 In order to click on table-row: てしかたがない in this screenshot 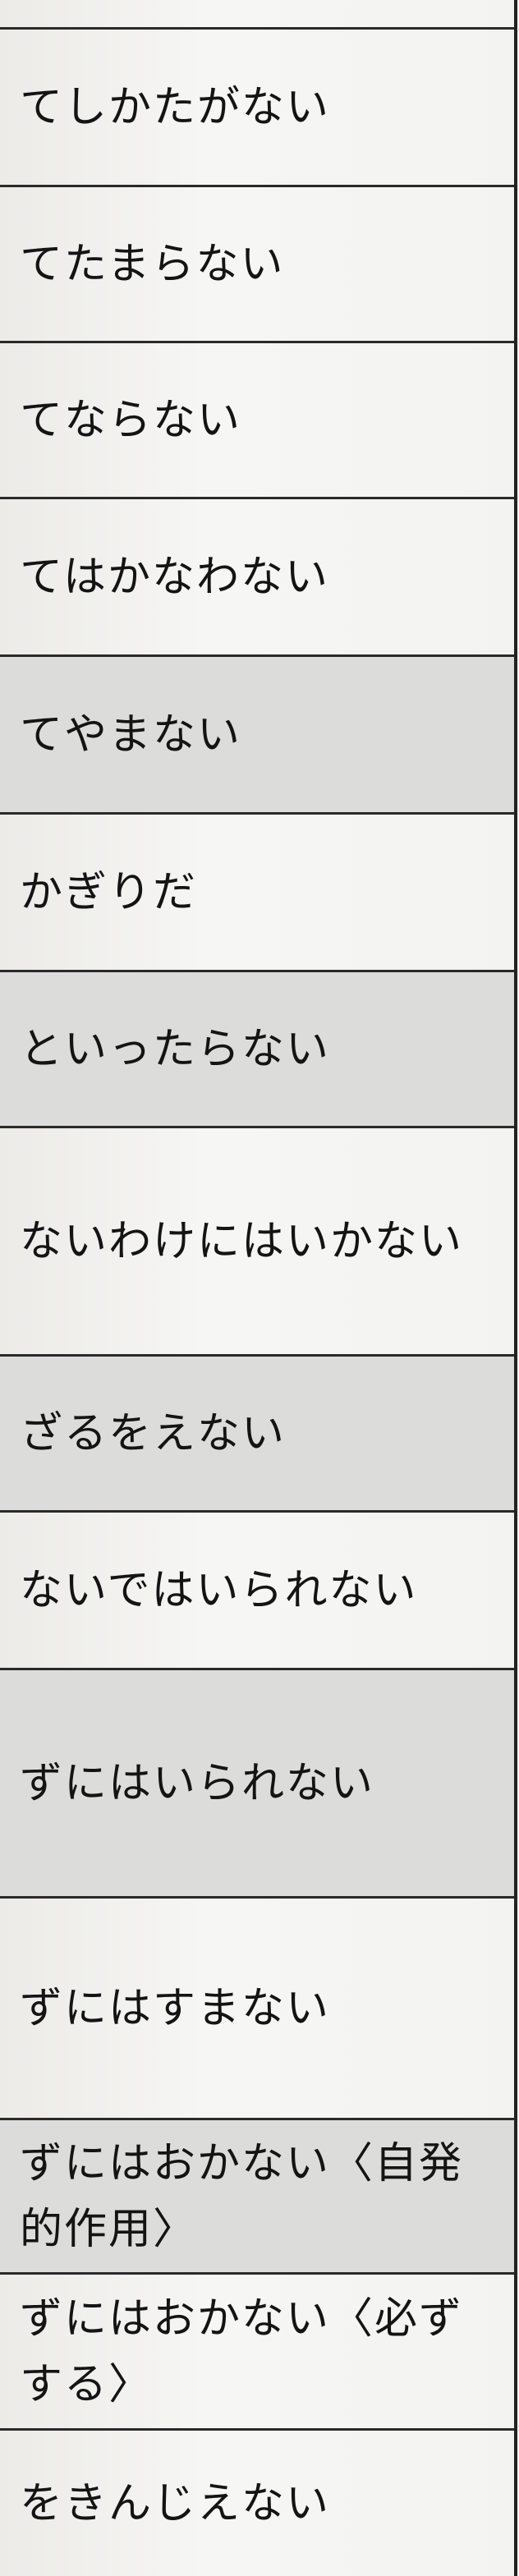, I will do `click(257, 109)`.